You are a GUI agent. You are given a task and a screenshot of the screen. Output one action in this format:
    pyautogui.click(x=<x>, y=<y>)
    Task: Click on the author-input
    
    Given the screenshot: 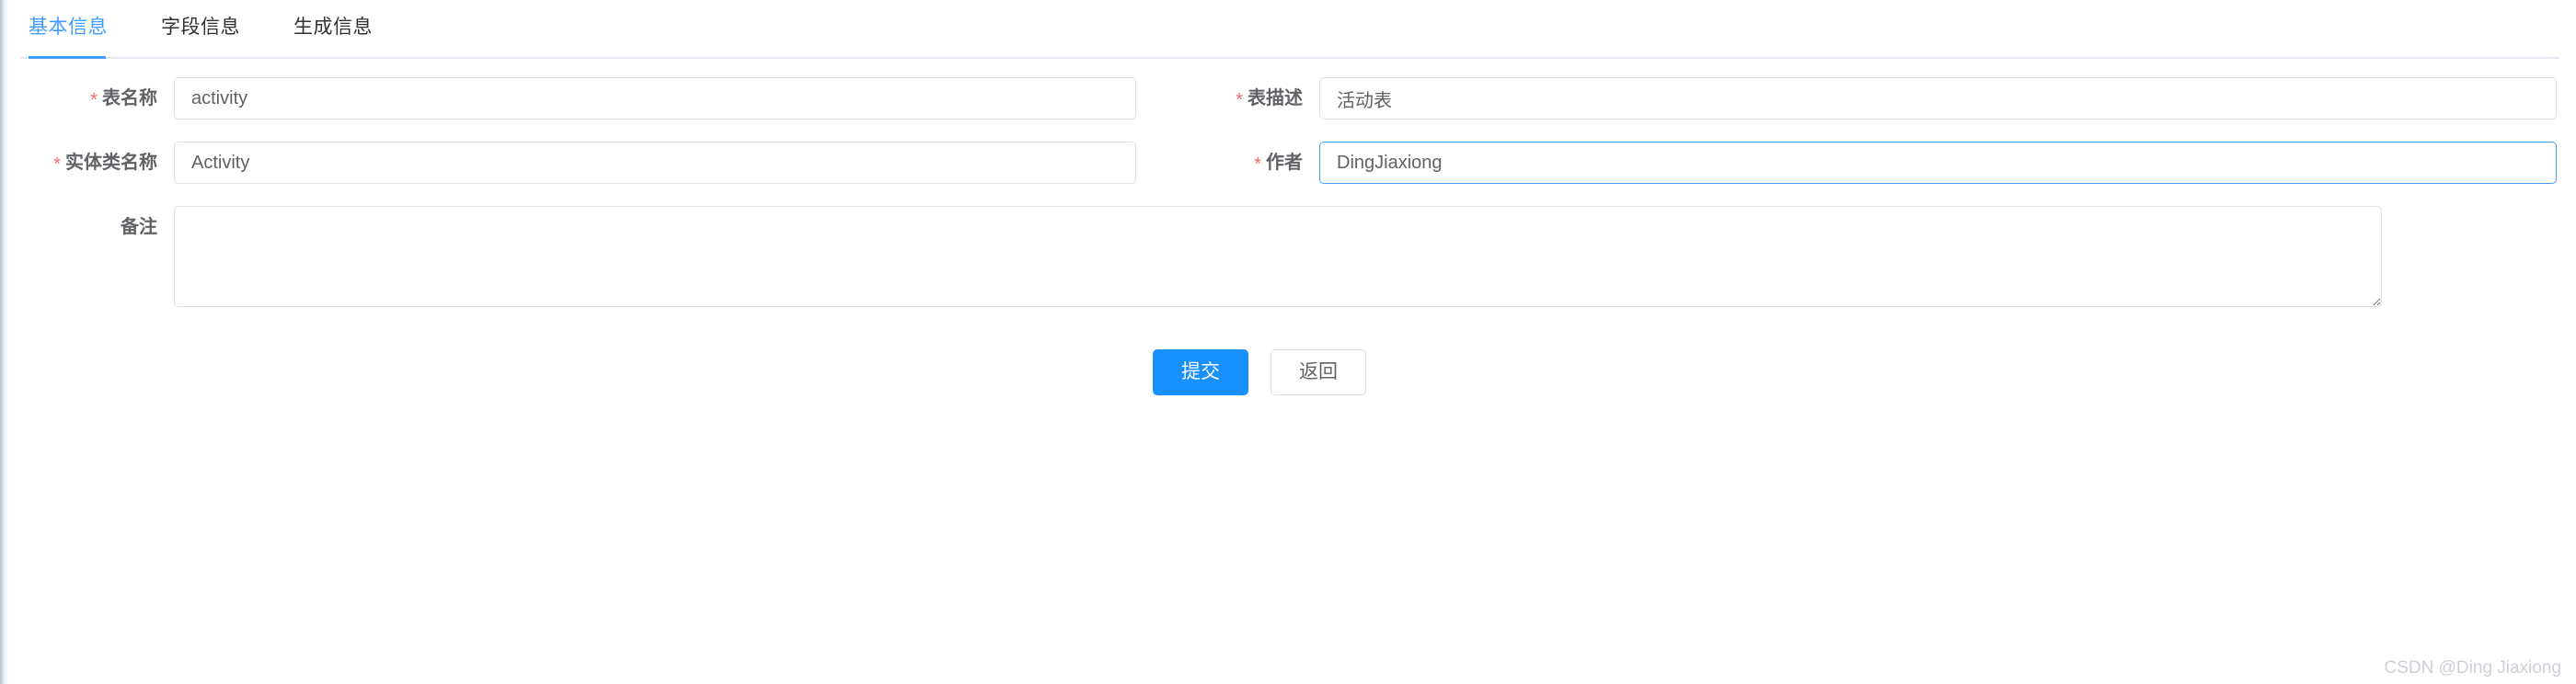 What is the action you would take?
    pyautogui.click(x=1938, y=163)
    